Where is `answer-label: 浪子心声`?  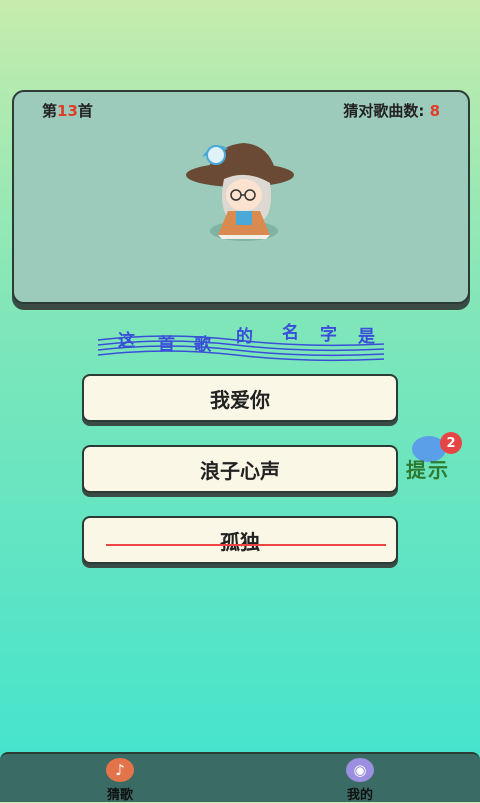
answer-label: 浪子心声 is located at coordinates (240, 470).